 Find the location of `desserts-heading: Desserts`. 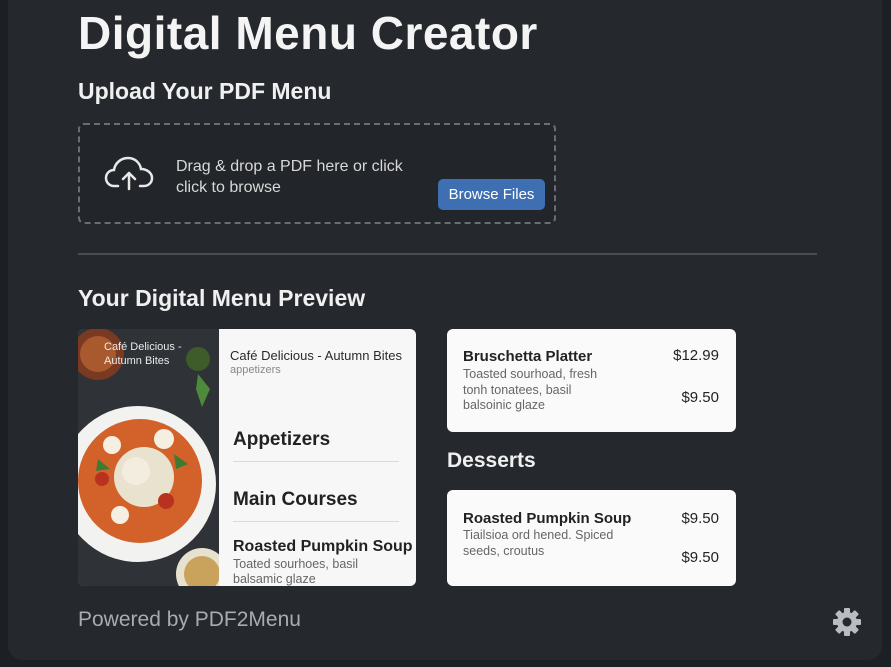

desserts-heading: Desserts is located at coordinates (491, 460).